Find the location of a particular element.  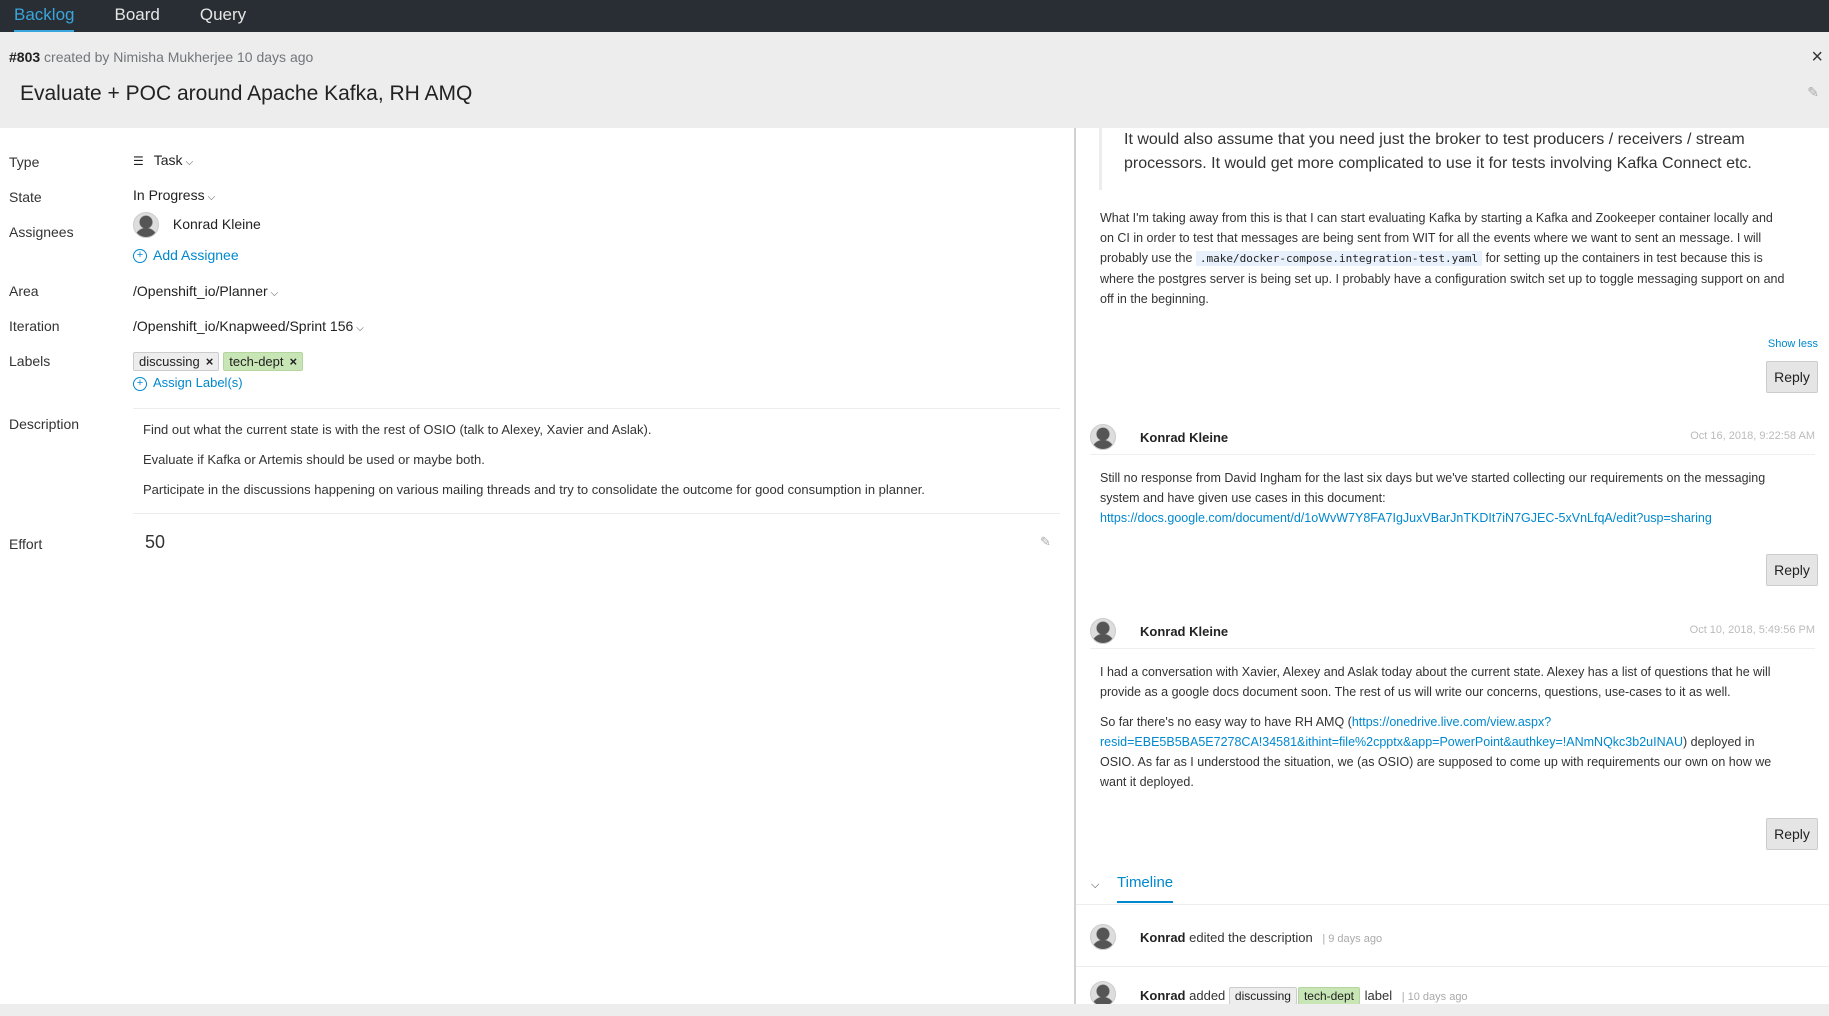

assignee-item: Konrad Kleine is located at coordinates (197, 225).